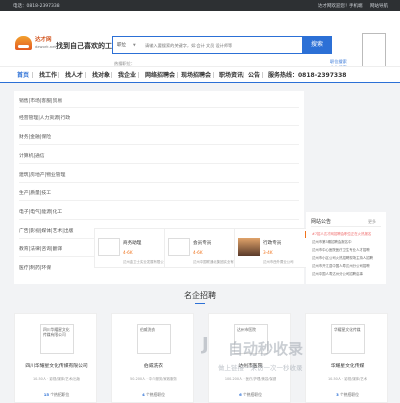 The width and height of the screenshot is (400, 403). What do you see at coordinates (152, 358) in the screenshot?
I see `company-card: 伯威洗衣 伯威洗衣 50-200人 · 中介服务/家政服务 4 个热招职位` at bounding box center [152, 358].